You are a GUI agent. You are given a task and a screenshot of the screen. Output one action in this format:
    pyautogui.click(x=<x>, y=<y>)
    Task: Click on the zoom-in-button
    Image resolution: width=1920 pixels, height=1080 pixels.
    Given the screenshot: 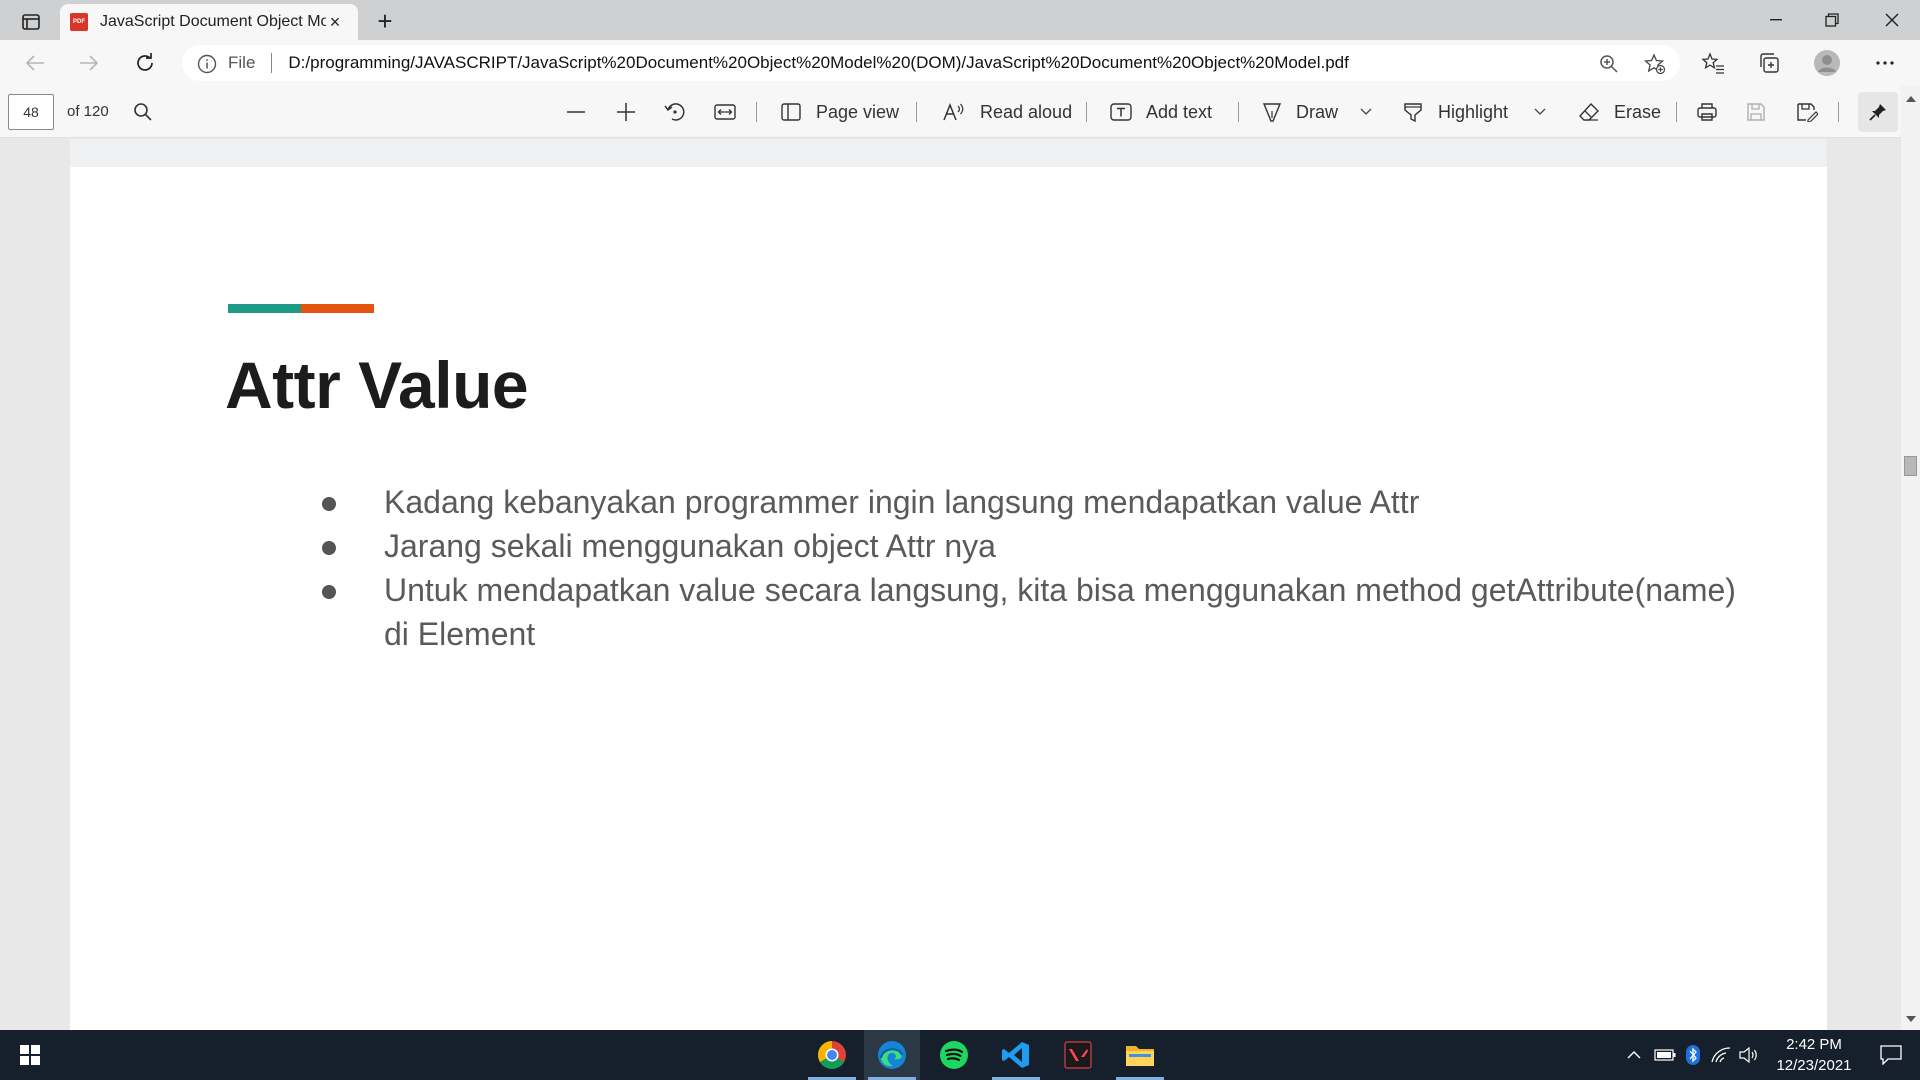 What is the action you would take?
    pyautogui.click(x=633, y=112)
    